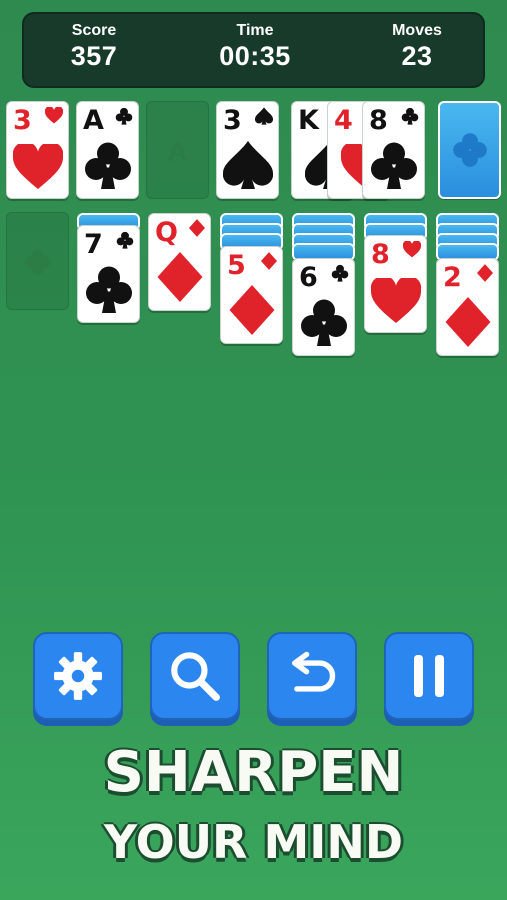 This screenshot has height=900, width=507. I want to click on card-rank: 7, so click(93, 244).